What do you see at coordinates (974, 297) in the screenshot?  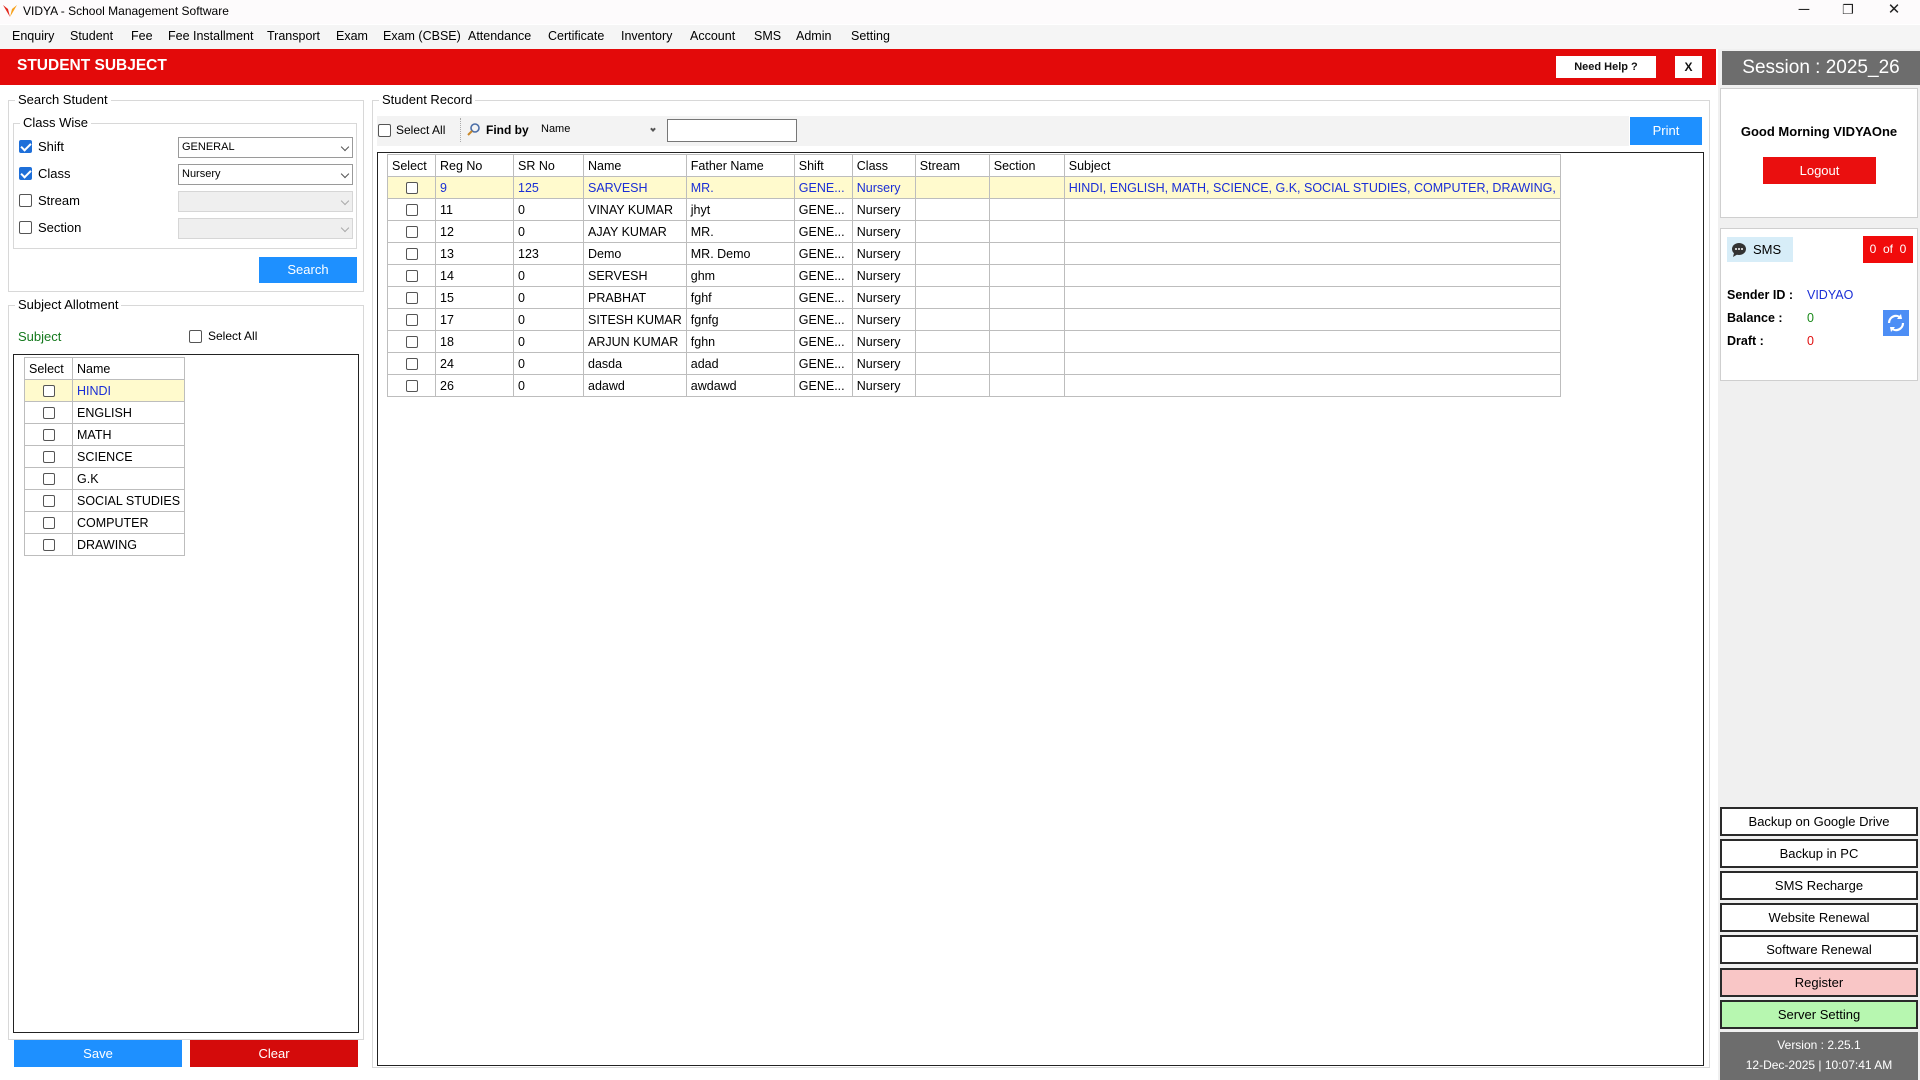 I see `student-row: 15 0 PRABHAT fghf GENE... Nursery` at bounding box center [974, 297].